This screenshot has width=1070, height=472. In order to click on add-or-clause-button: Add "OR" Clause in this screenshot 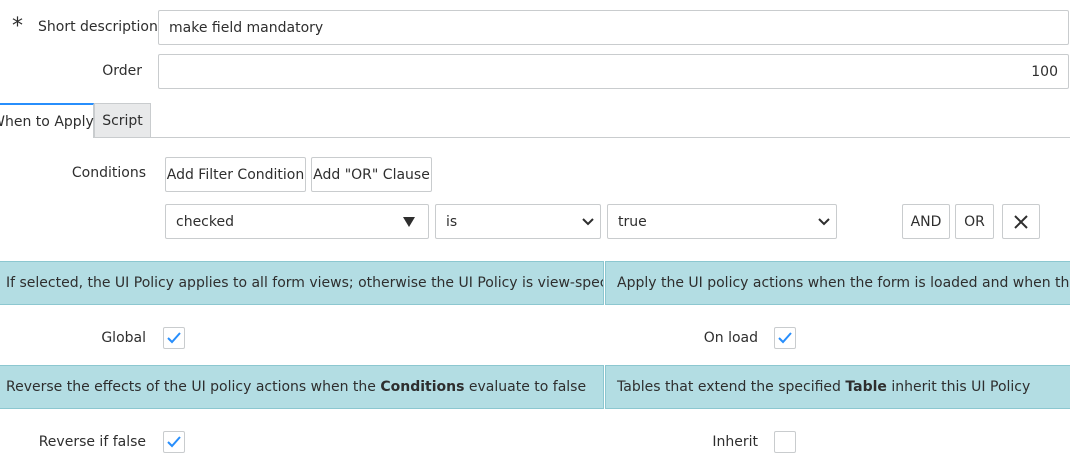, I will do `click(371, 174)`.